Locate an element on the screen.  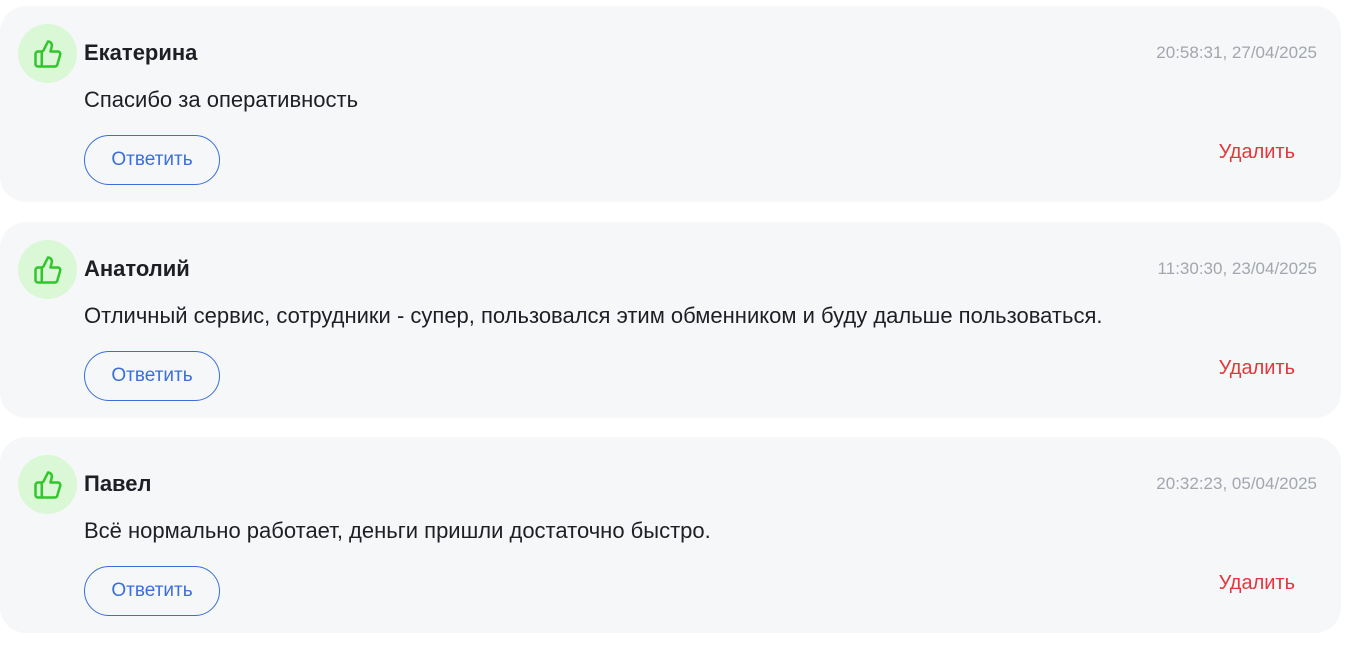
review-timestamp: 20:58:31, 27/04/2025 is located at coordinates (1236, 52).